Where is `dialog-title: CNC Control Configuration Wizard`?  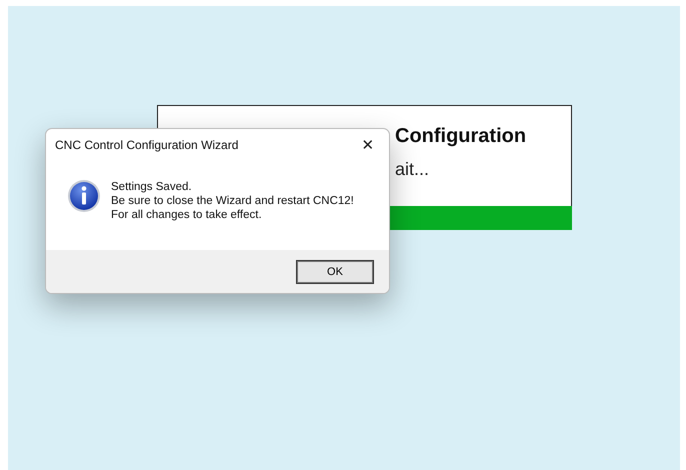 dialog-title: CNC Control Configuration Wizard is located at coordinates (146, 145).